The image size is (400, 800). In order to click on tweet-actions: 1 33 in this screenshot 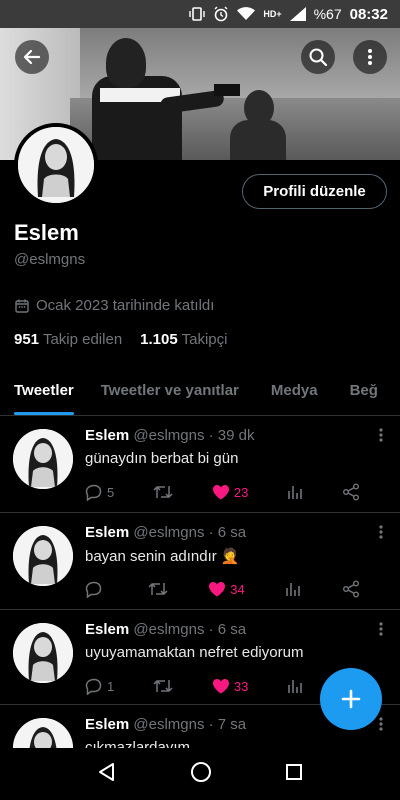, I will do `click(222, 686)`.